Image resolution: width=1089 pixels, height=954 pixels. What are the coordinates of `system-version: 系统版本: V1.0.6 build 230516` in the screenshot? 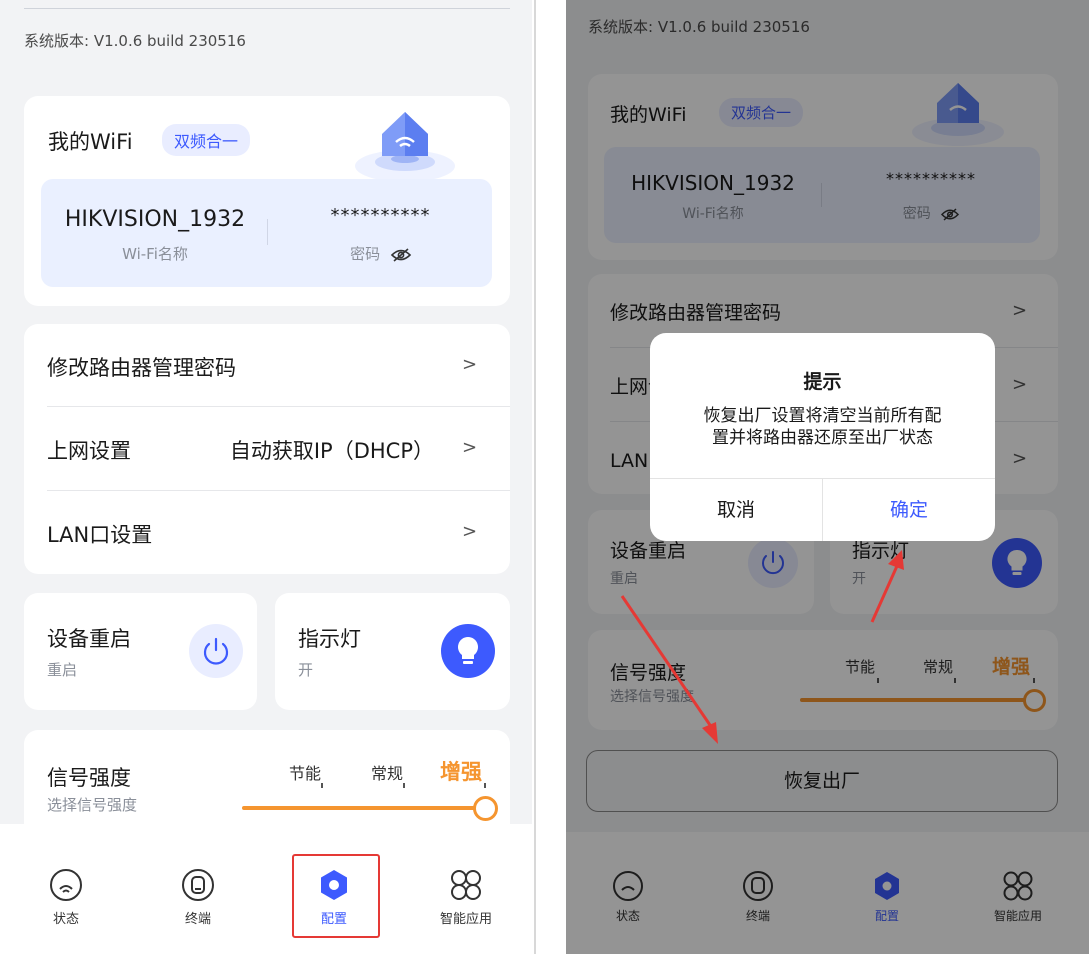 It's located at (135, 41).